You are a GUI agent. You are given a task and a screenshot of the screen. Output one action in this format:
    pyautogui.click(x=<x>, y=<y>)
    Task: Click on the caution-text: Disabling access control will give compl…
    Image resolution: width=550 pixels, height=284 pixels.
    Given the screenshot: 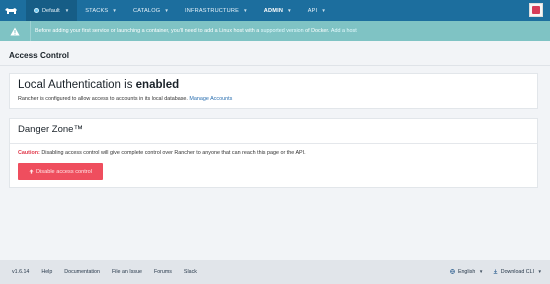 What is the action you would take?
    pyautogui.click(x=173, y=153)
    